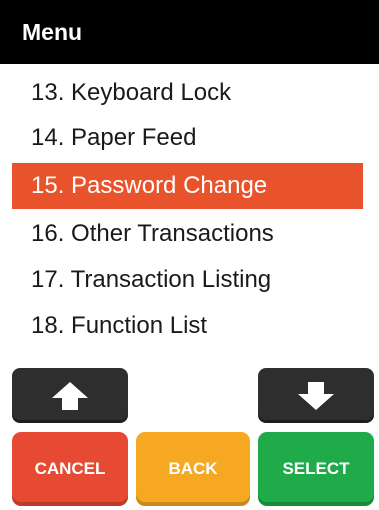  I want to click on back-button: BACK, so click(193, 469).